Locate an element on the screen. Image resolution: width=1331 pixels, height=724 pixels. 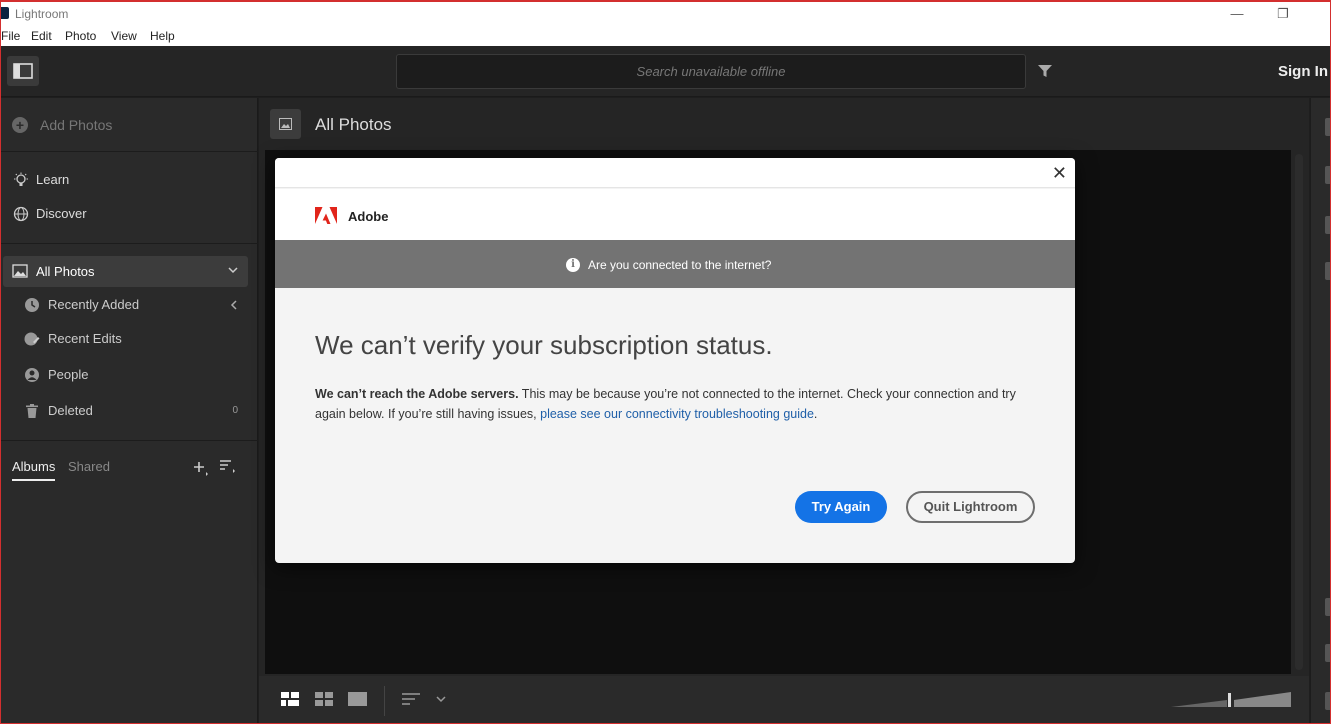
plus-circle-icon: + is located at coordinates (20, 125).